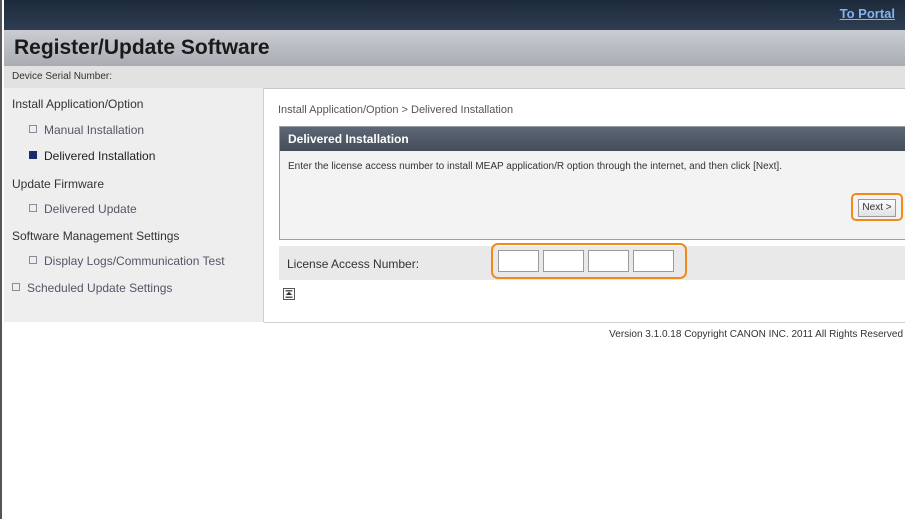 The height and width of the screenshot is (519, 905). I want to click on sidebar-item-display-logs: Display Logs/Communication Test, so click(127, 261).